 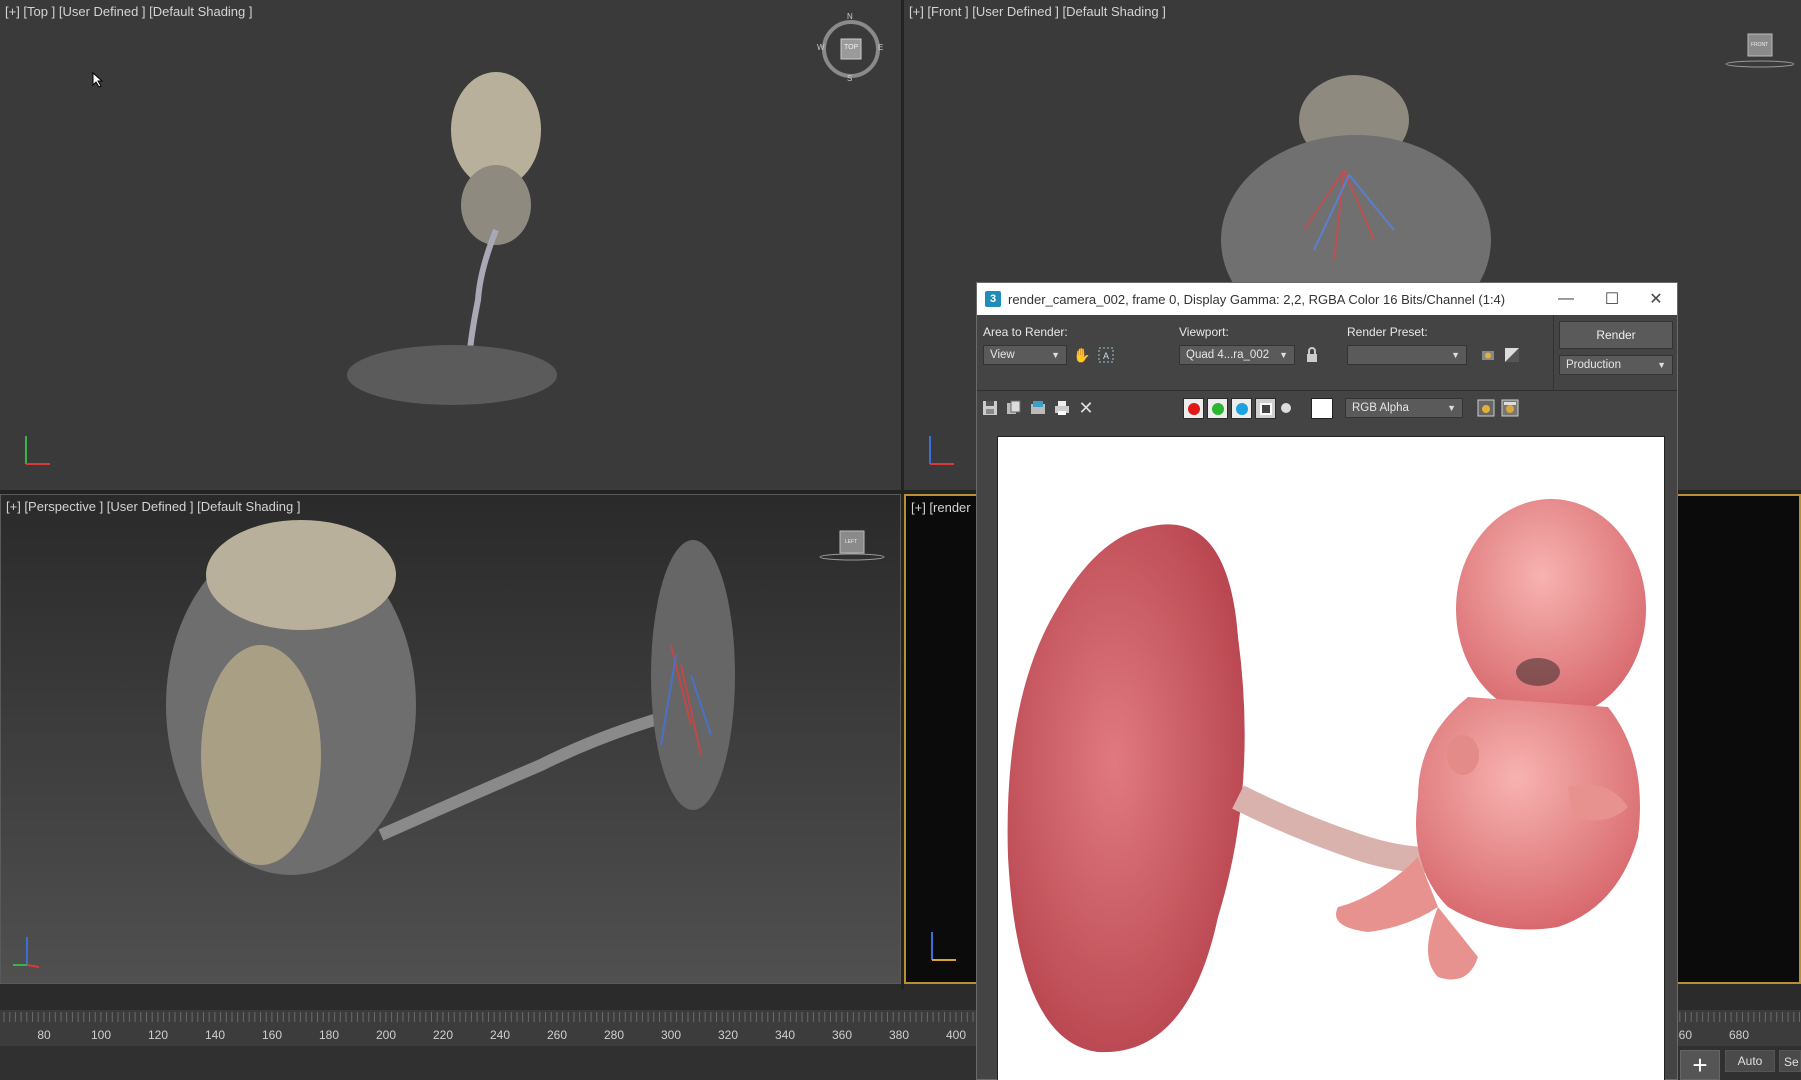 What do you see at coordinates (386, 1035) in the screenshot?
I see `timeline-tick-label: 200` at bounding box center [386, 1035].